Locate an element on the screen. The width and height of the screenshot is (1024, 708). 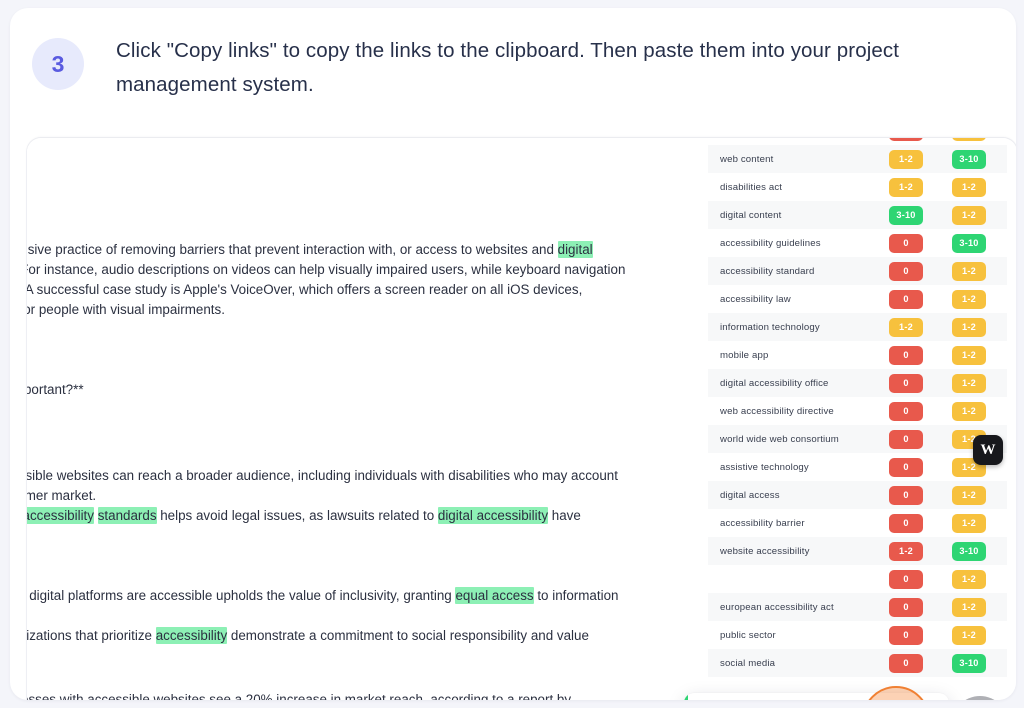
keyword-row: information technology 1-2 1-2 is located at coordinates (857, 327).